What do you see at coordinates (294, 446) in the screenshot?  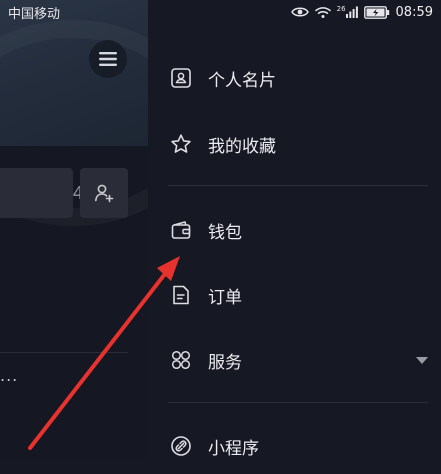 I see `drawer-item-mini-programs: 小程序` at bounding box center [294, 446].